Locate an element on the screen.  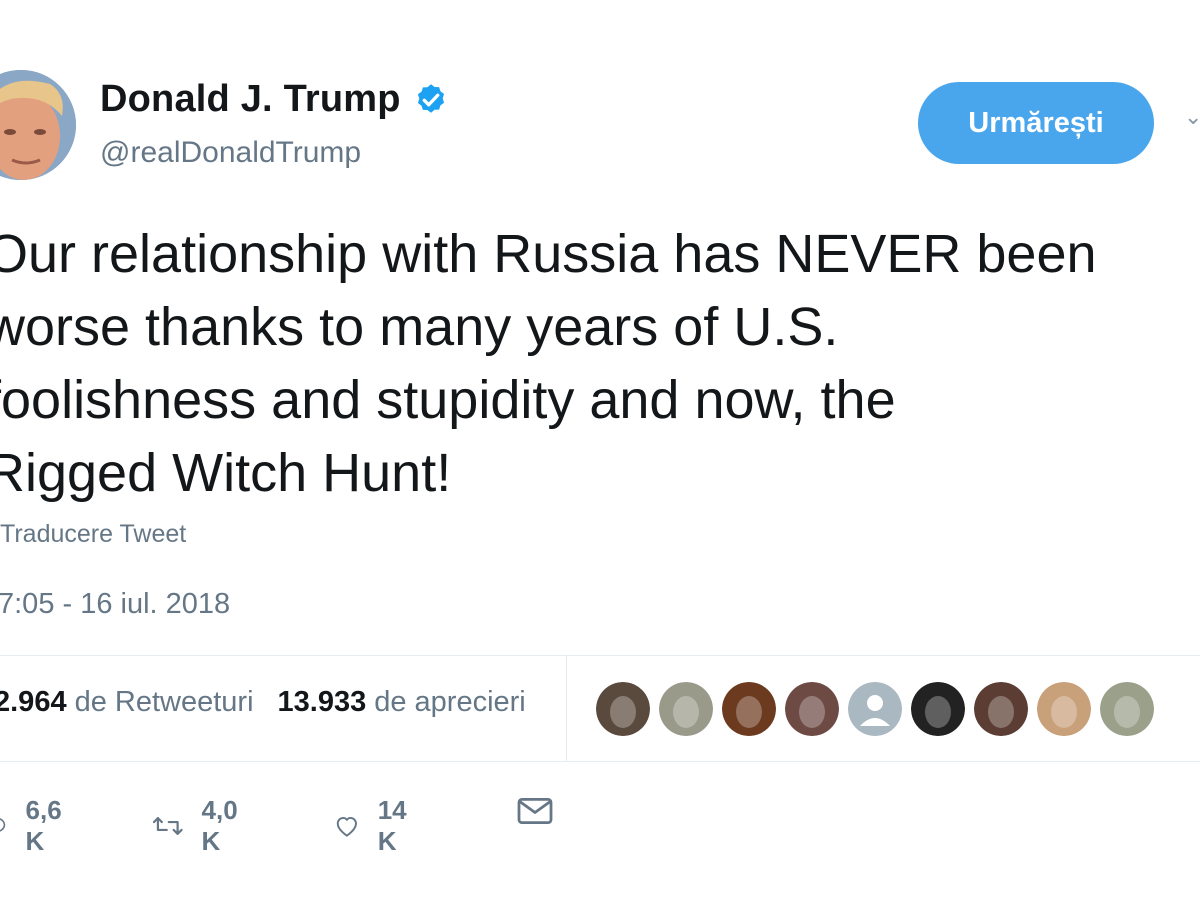
user-handle: @realDonaldTrump is located at coordinates (230, 153).